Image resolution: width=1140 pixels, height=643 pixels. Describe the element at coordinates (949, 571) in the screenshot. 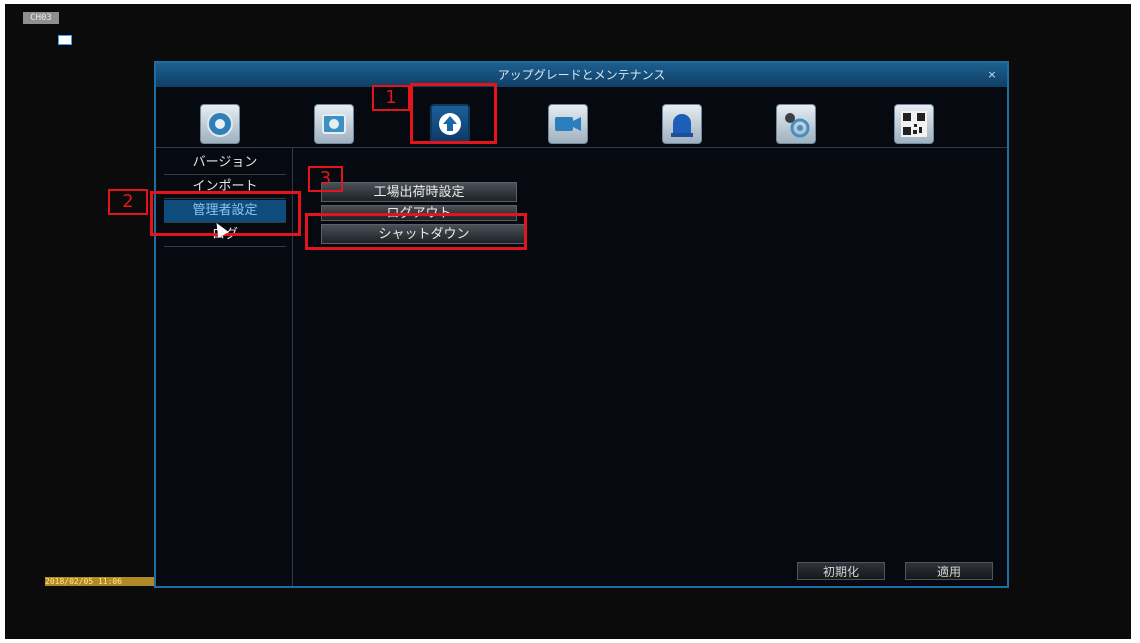

I see `apply-button: 適用` at that location.